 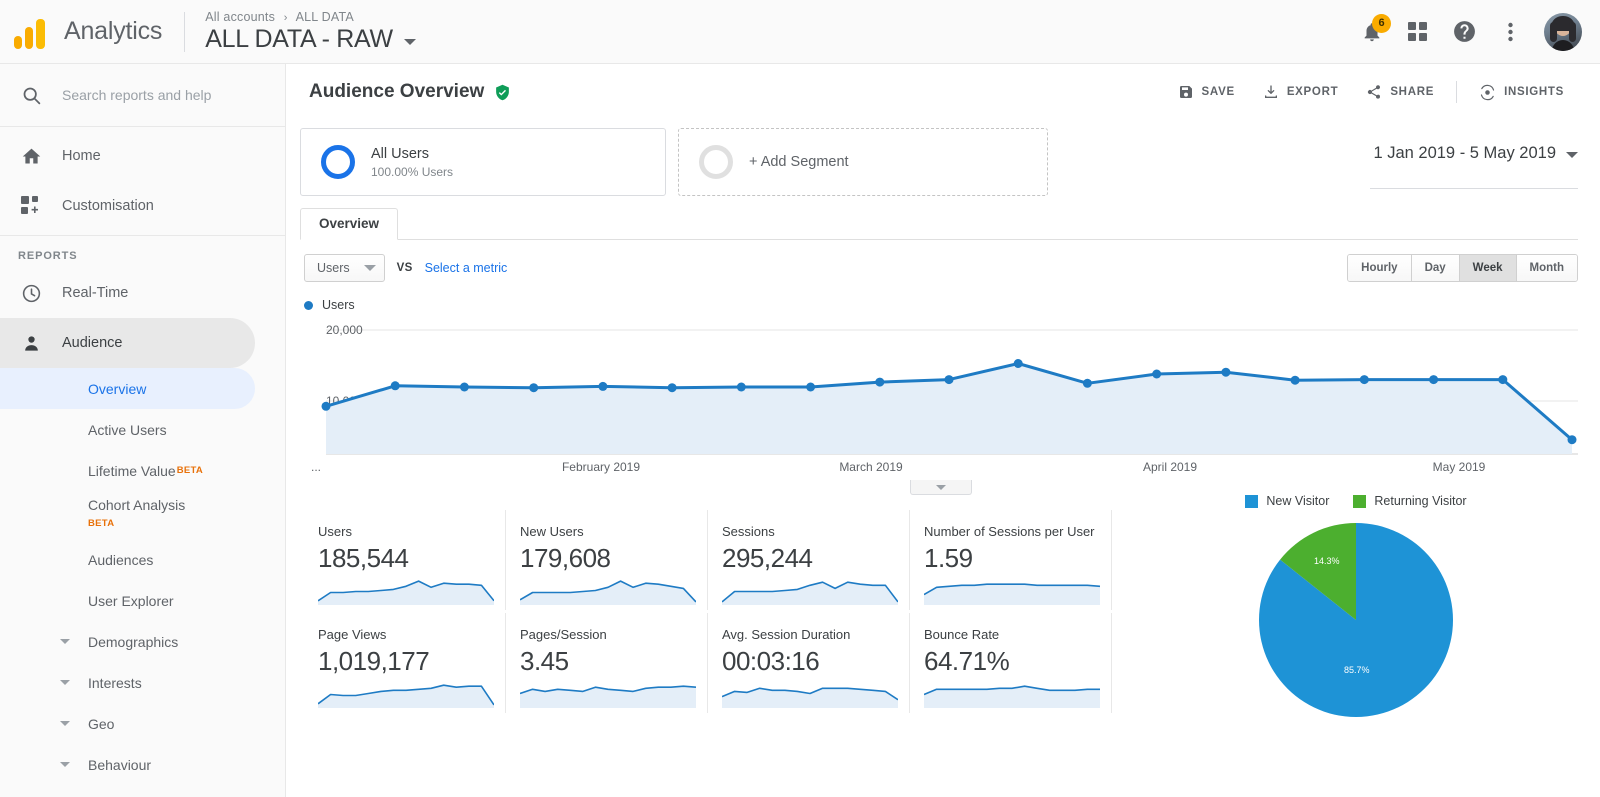 I want to click on ytick-20000: 20,000, so click(x=344, y=330).